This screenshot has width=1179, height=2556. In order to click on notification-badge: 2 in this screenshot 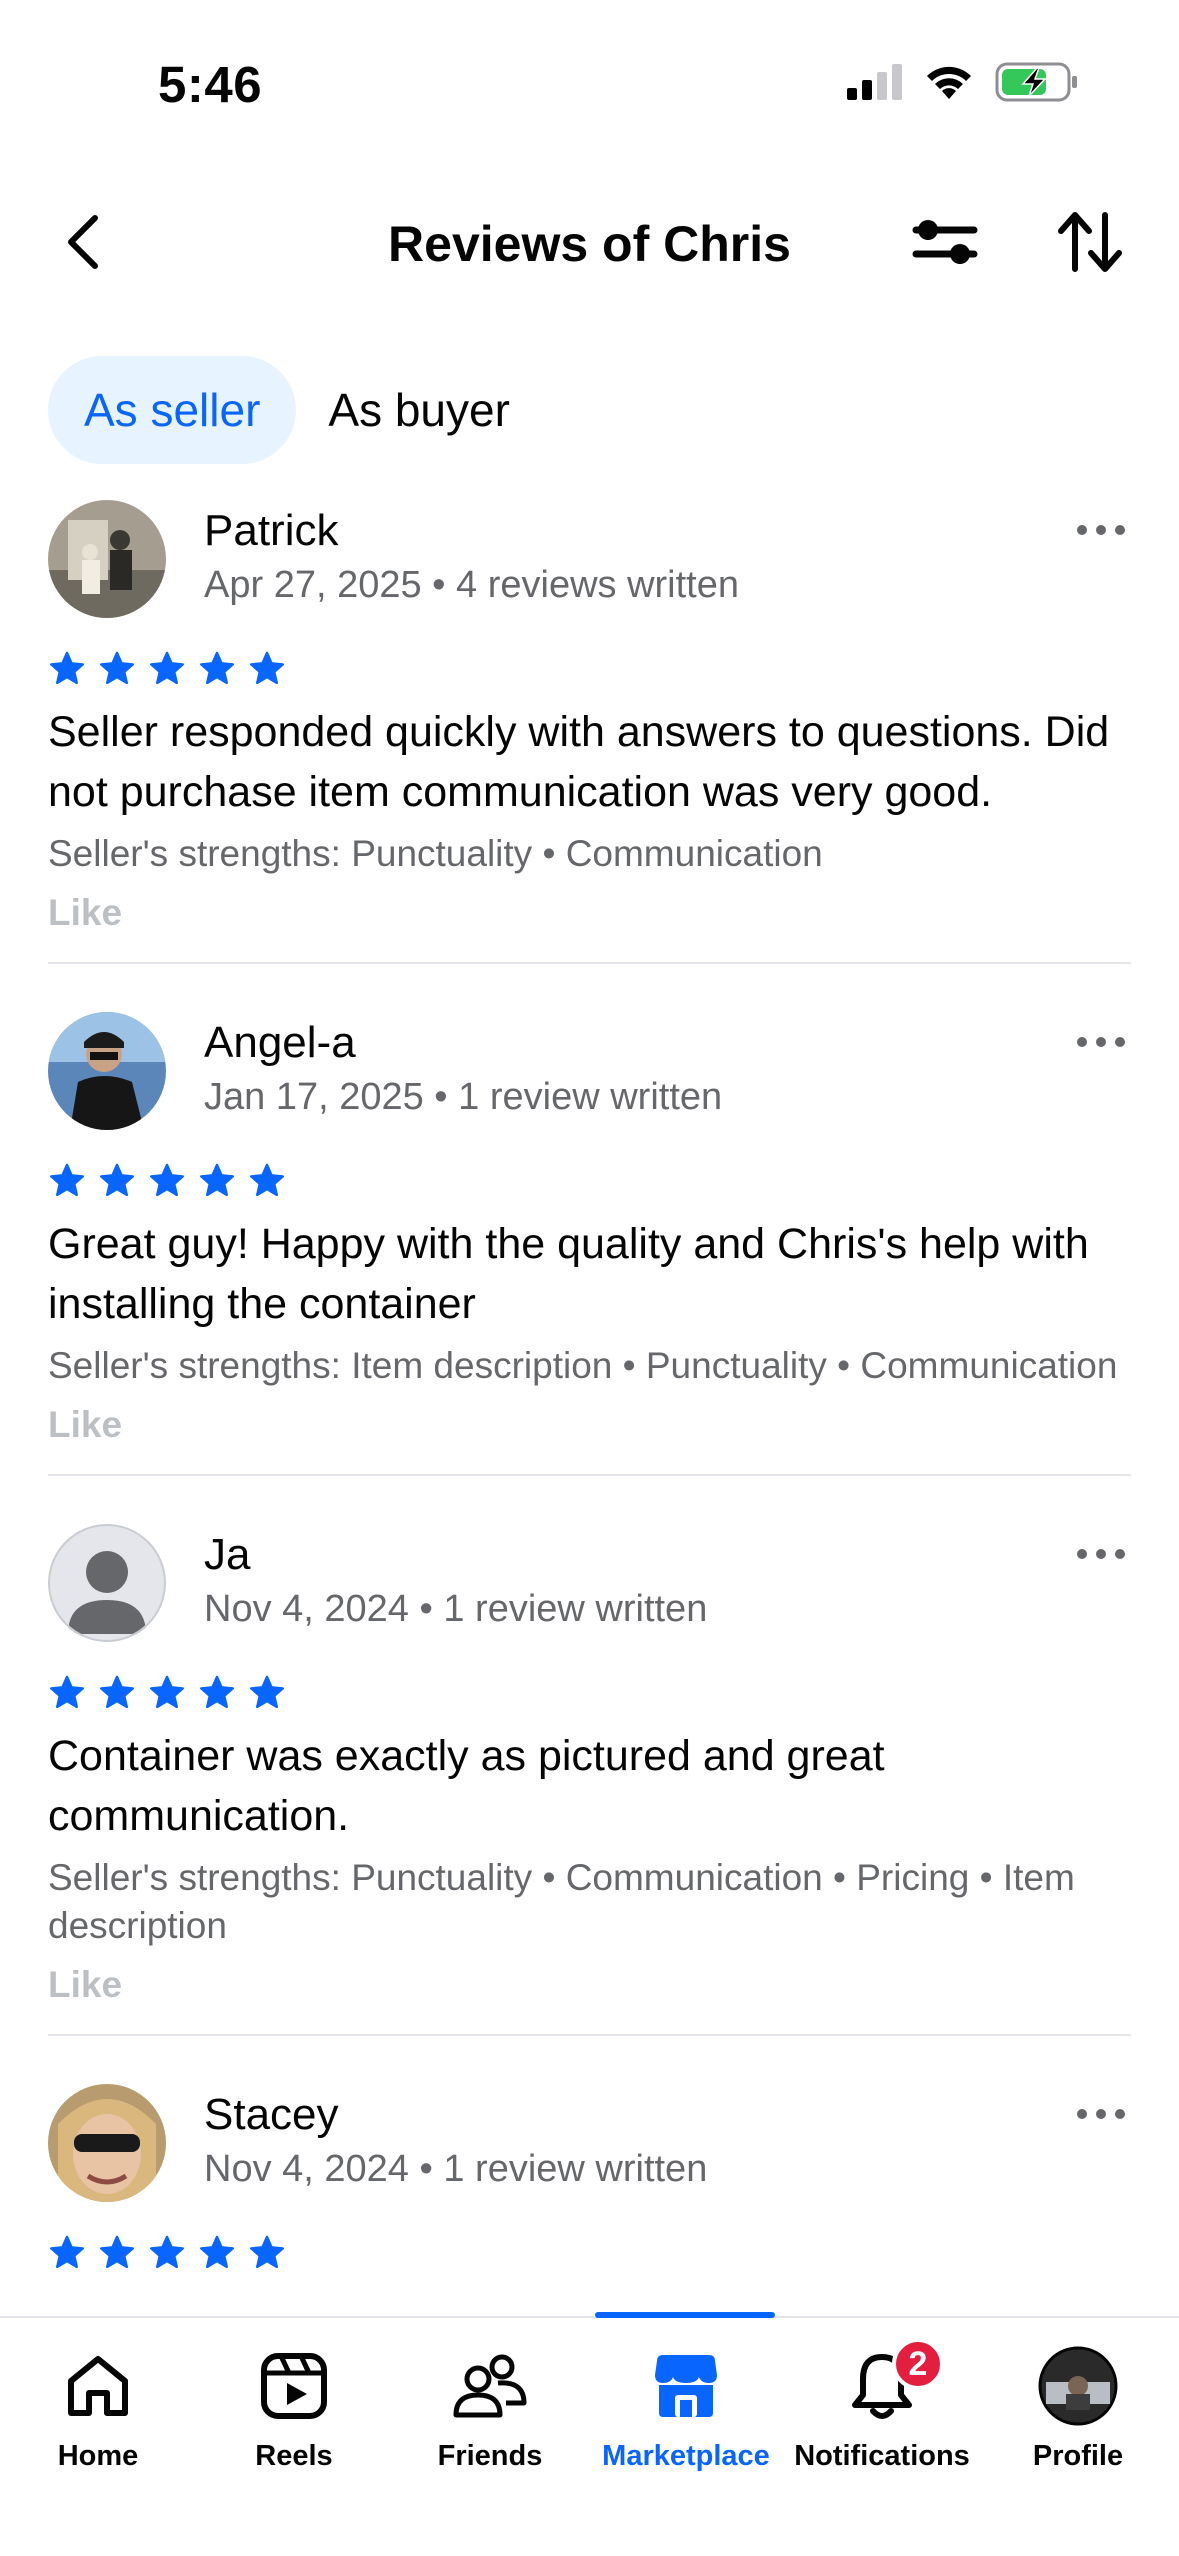, I will do `click(918, 2364)`.